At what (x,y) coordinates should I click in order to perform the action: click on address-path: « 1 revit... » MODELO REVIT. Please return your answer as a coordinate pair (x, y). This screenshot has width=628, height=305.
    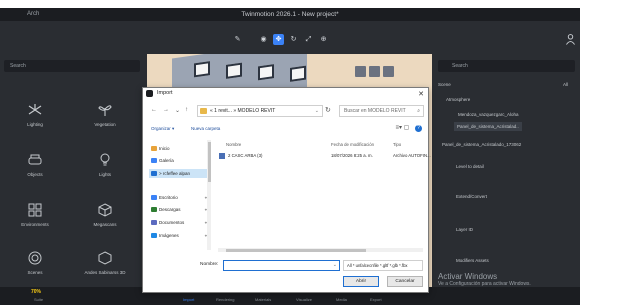
    Looking at the image, I should click on (243, 111).